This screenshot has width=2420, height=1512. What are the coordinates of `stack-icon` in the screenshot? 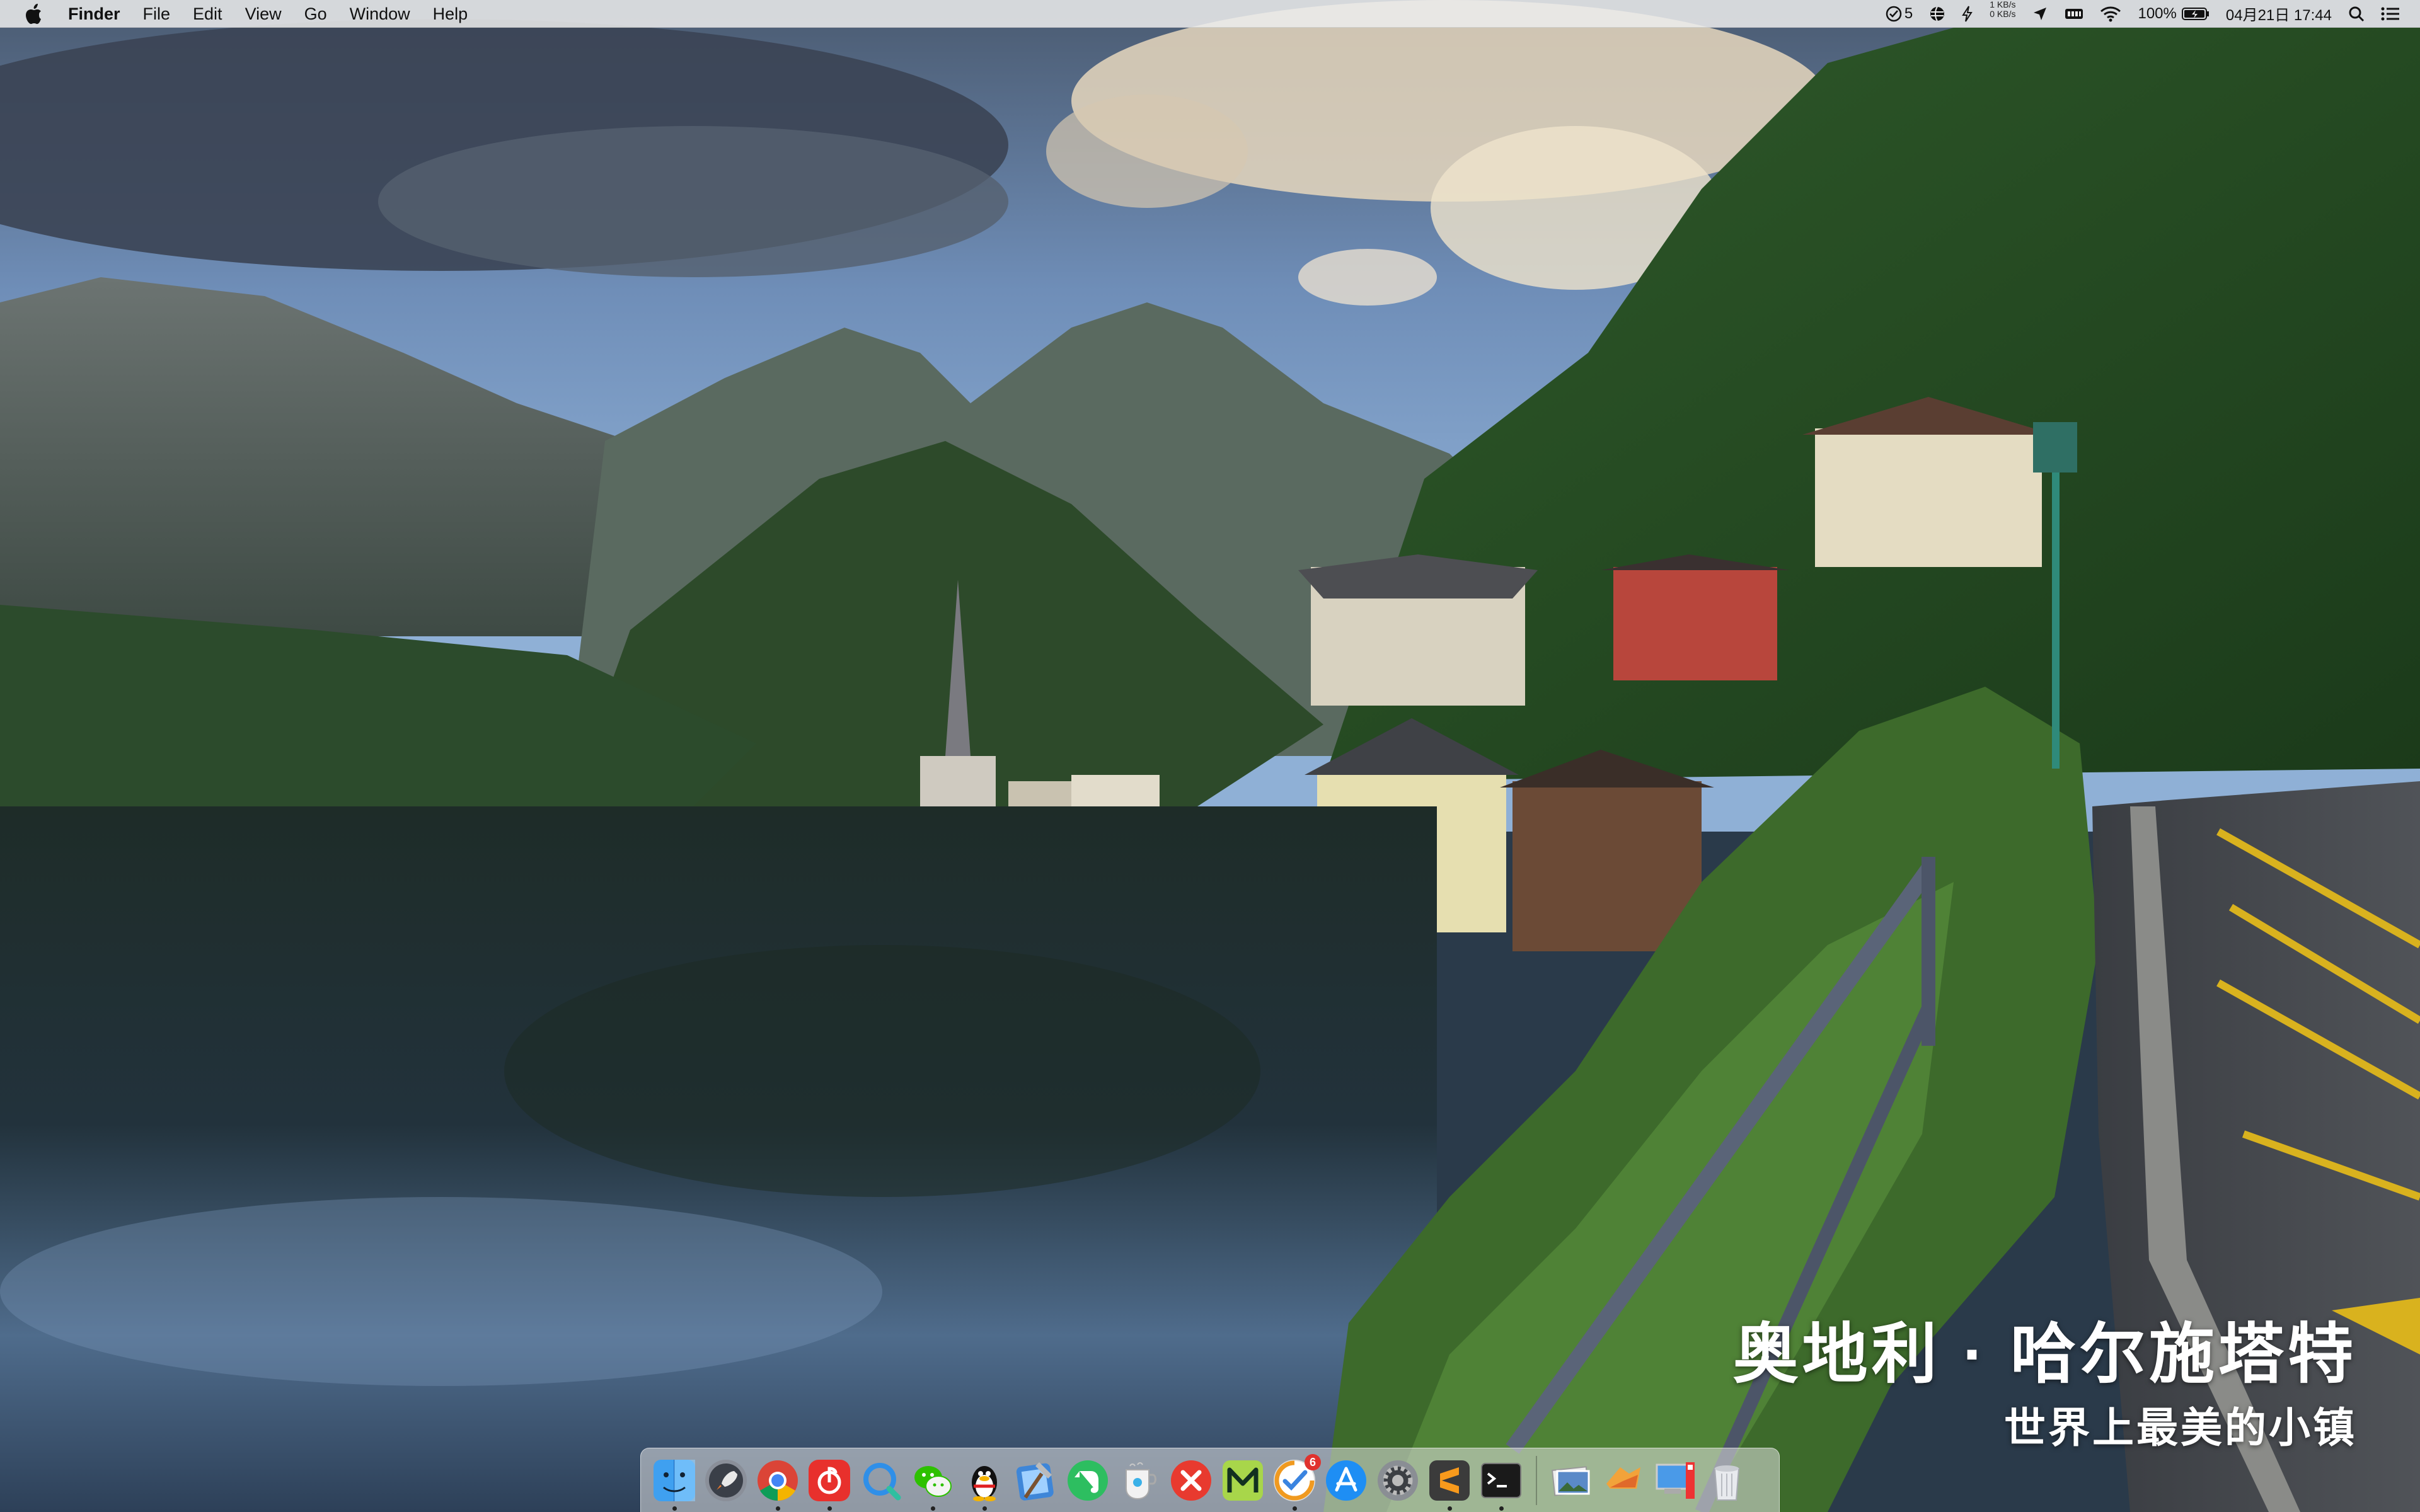 It's located at (1623, 1478).